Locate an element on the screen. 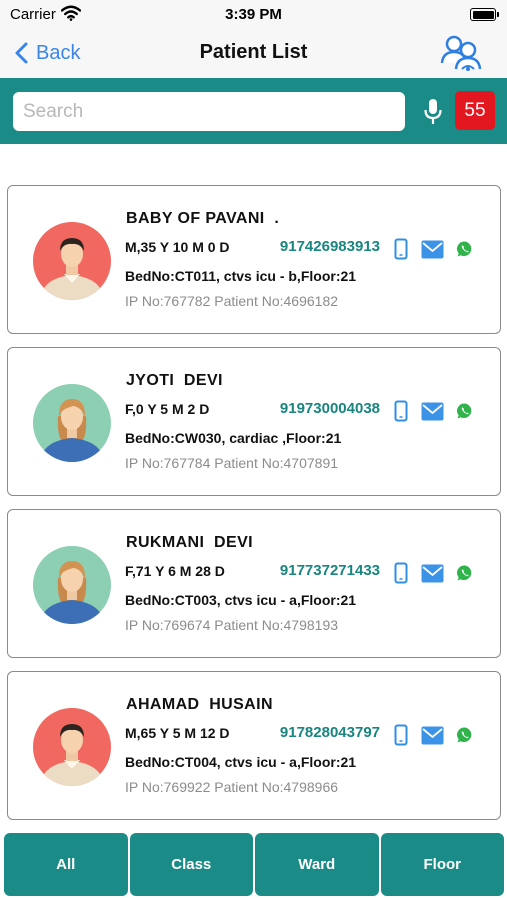 The width and height of the screenshot is (507, 900). search-bar: 55 is located at coordinates (253, 111).